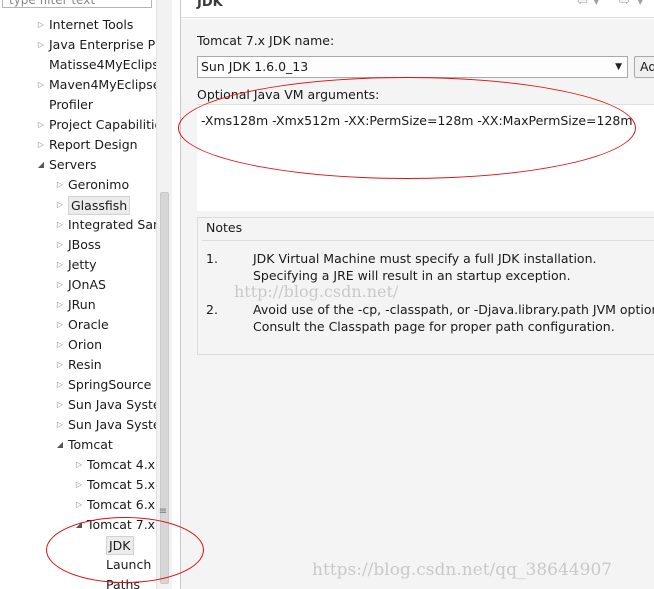 The height and width of the screenshot is (589, 654). What do you see at coordinates (582, 4) in the screenshot?
I see `back-arrow-icon: ⇦` at bounding box center [582, 4].